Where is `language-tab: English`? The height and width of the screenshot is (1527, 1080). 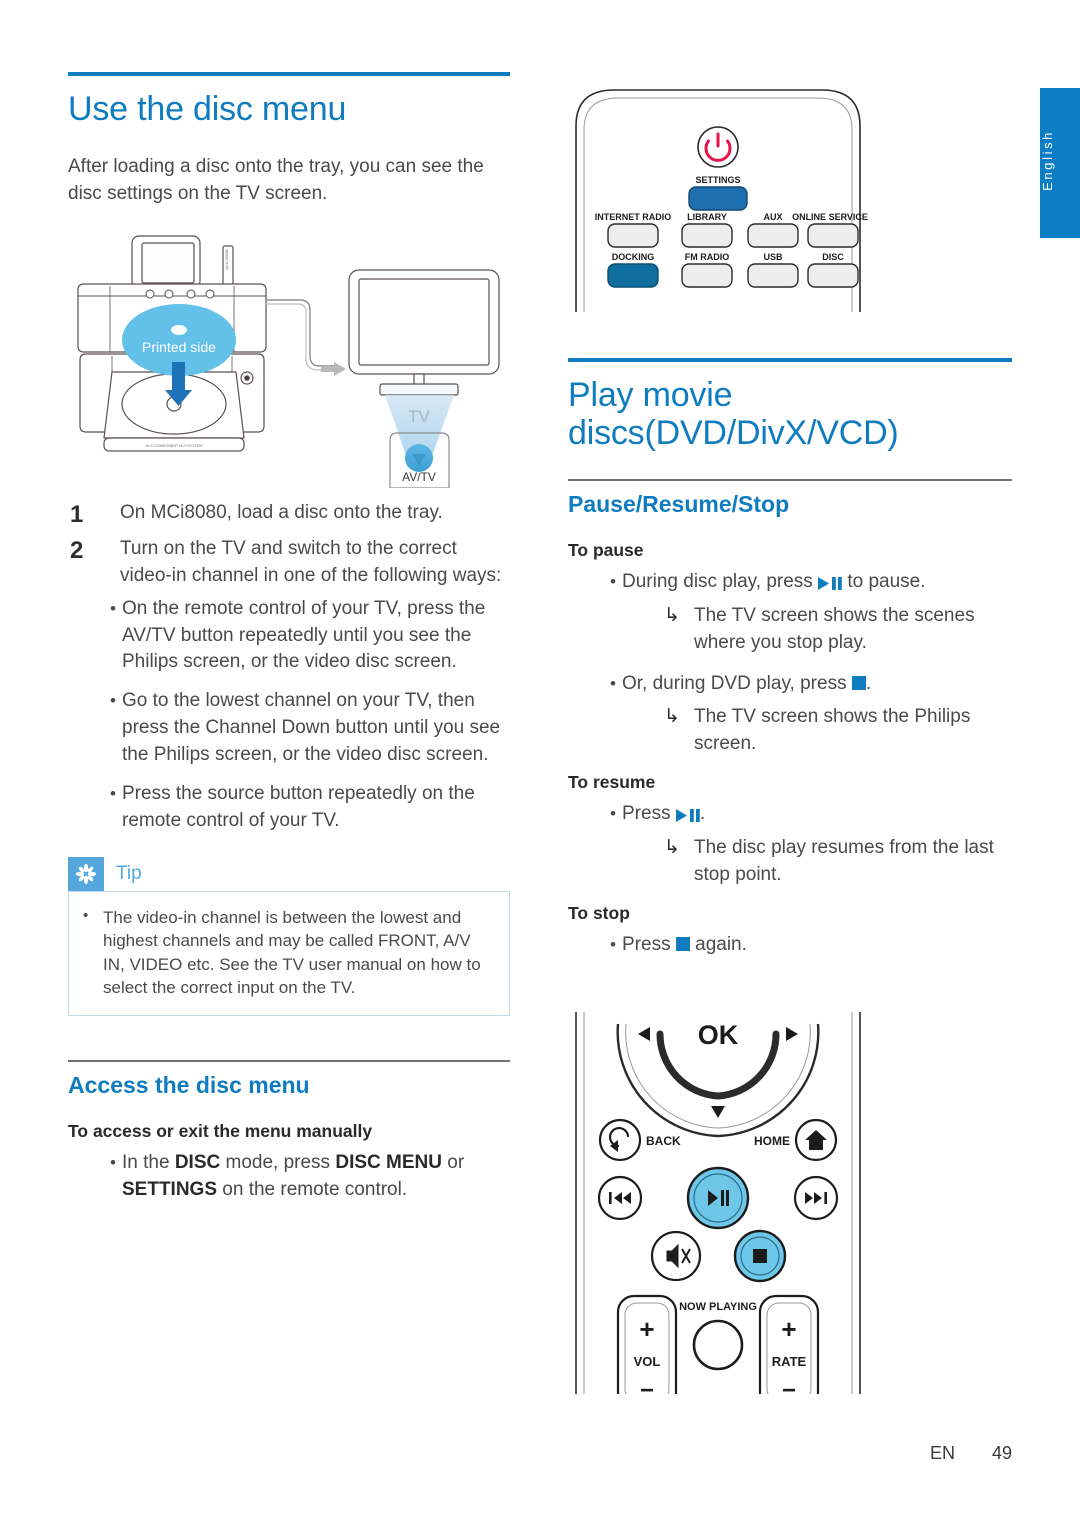
language-tab: English is located at coordinates (1060, 163).